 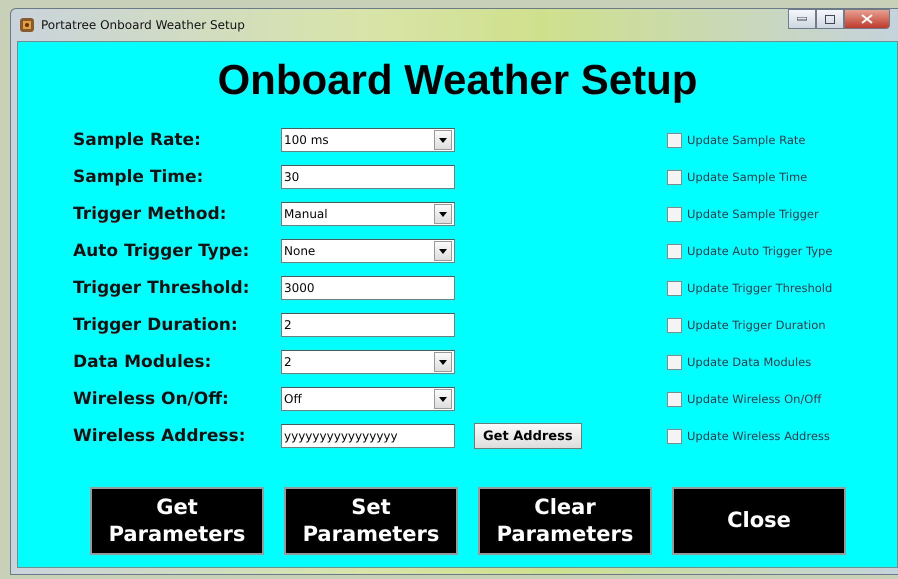 What do you see at coordinates (177, 521) in the screenshot?
I see `action-button: Get Parameters` at bounding box center [177, 521].